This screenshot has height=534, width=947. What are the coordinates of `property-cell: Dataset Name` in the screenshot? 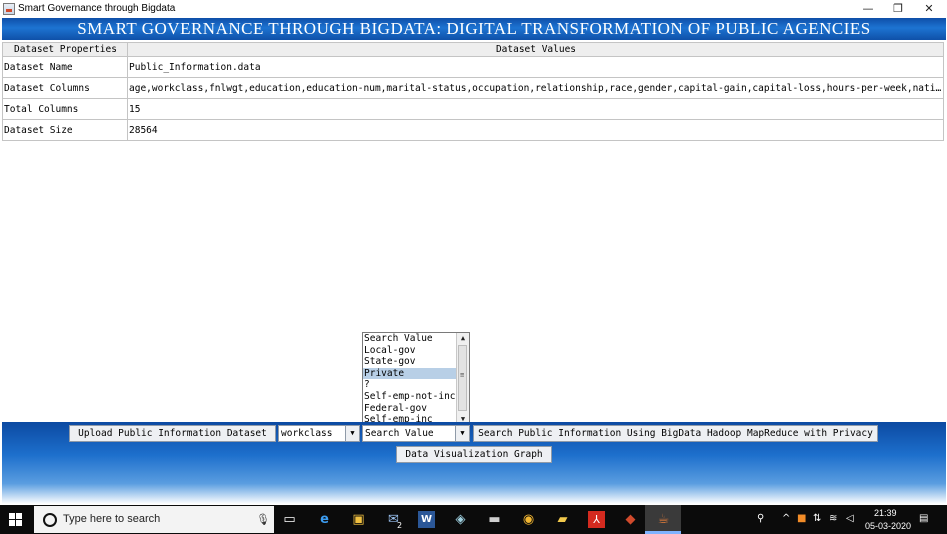 It's located at (65, 67).